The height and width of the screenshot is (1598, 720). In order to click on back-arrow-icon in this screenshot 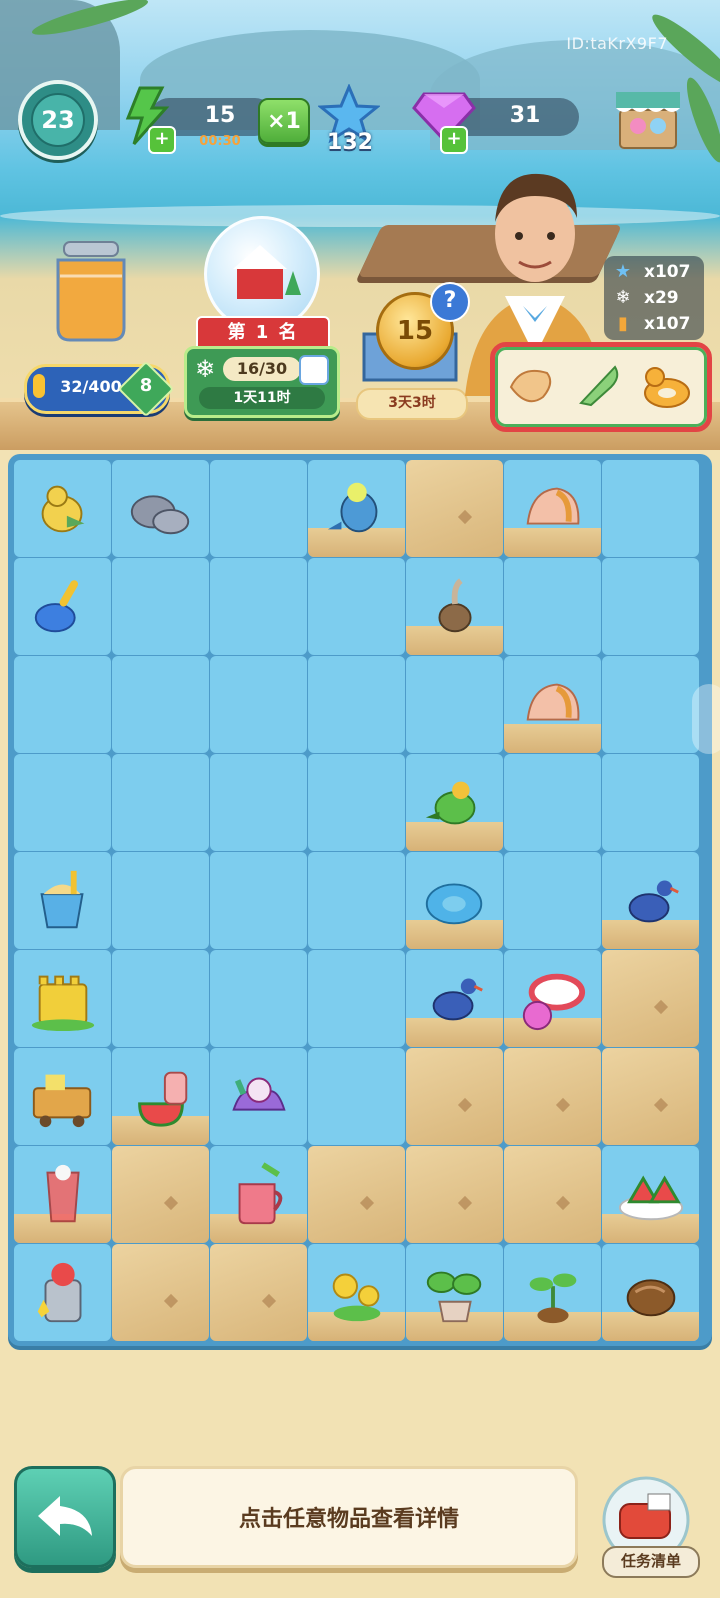, I will do `click(65, 1516)`.